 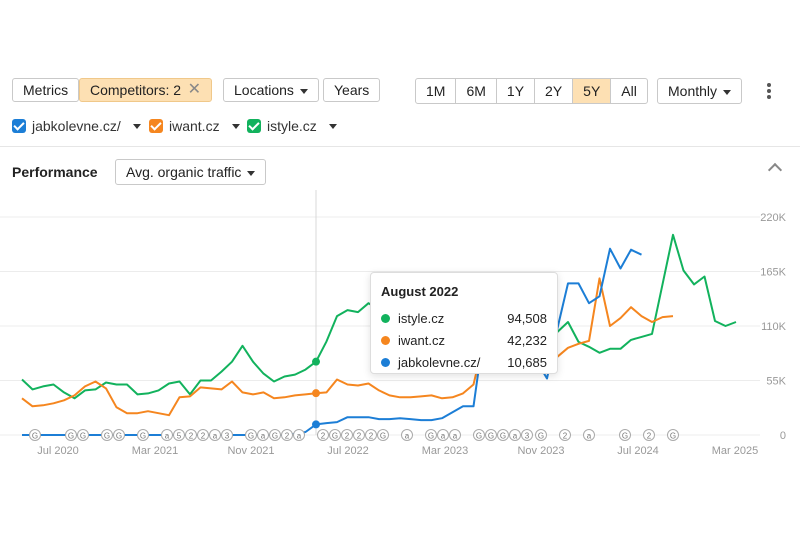 I want to click on x-tick-label: Jul 2020, so click(x=58, y=451).